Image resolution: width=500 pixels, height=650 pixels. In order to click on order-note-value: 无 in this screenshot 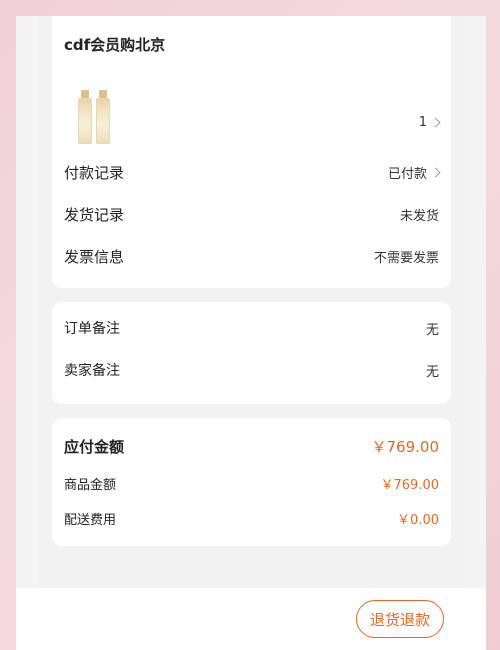, I will do `click(432, 330)`.